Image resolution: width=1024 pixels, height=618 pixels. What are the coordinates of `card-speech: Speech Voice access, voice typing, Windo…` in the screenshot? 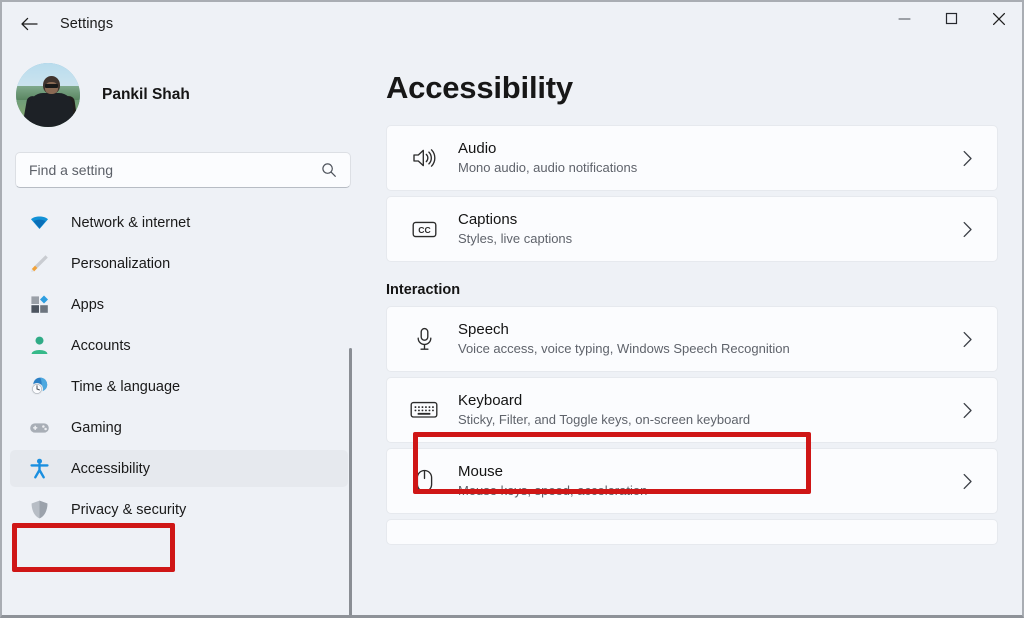 It's located at (692, 339).